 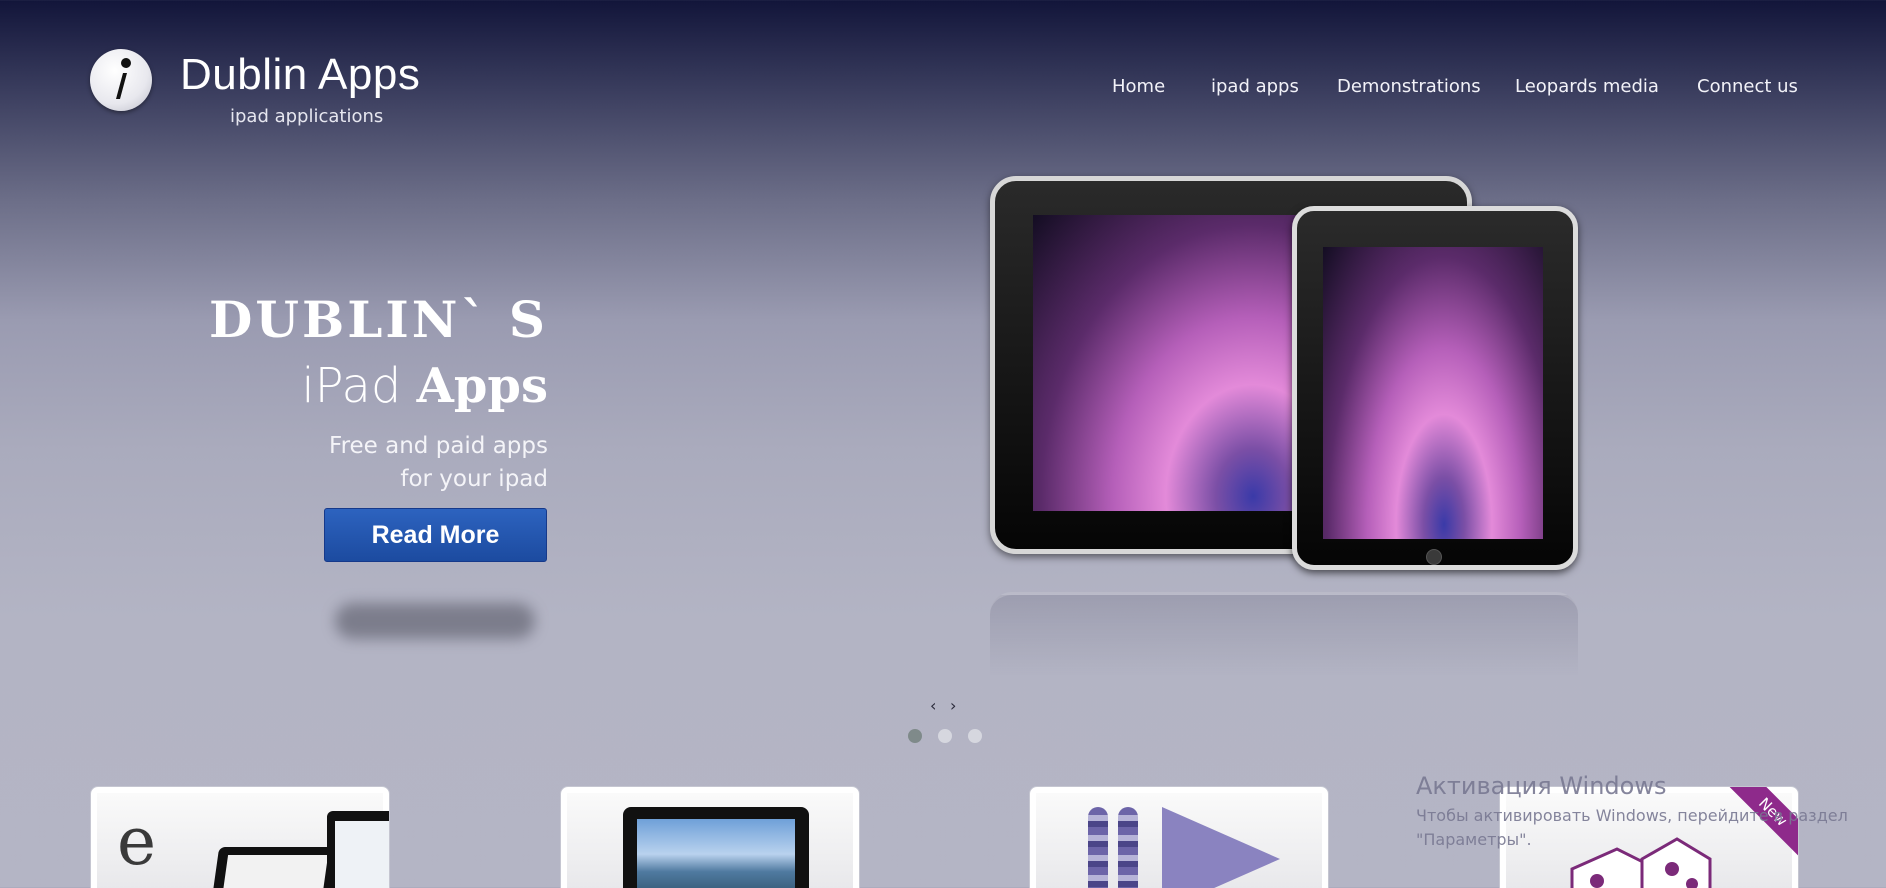 I want to click on site-tagline: ipad applications, so click(x=307, y=116).